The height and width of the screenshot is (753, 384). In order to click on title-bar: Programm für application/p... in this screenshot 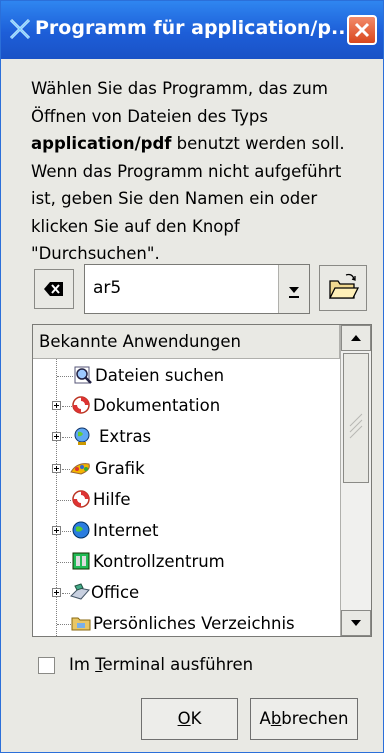, I will do `click(192, 30)`.